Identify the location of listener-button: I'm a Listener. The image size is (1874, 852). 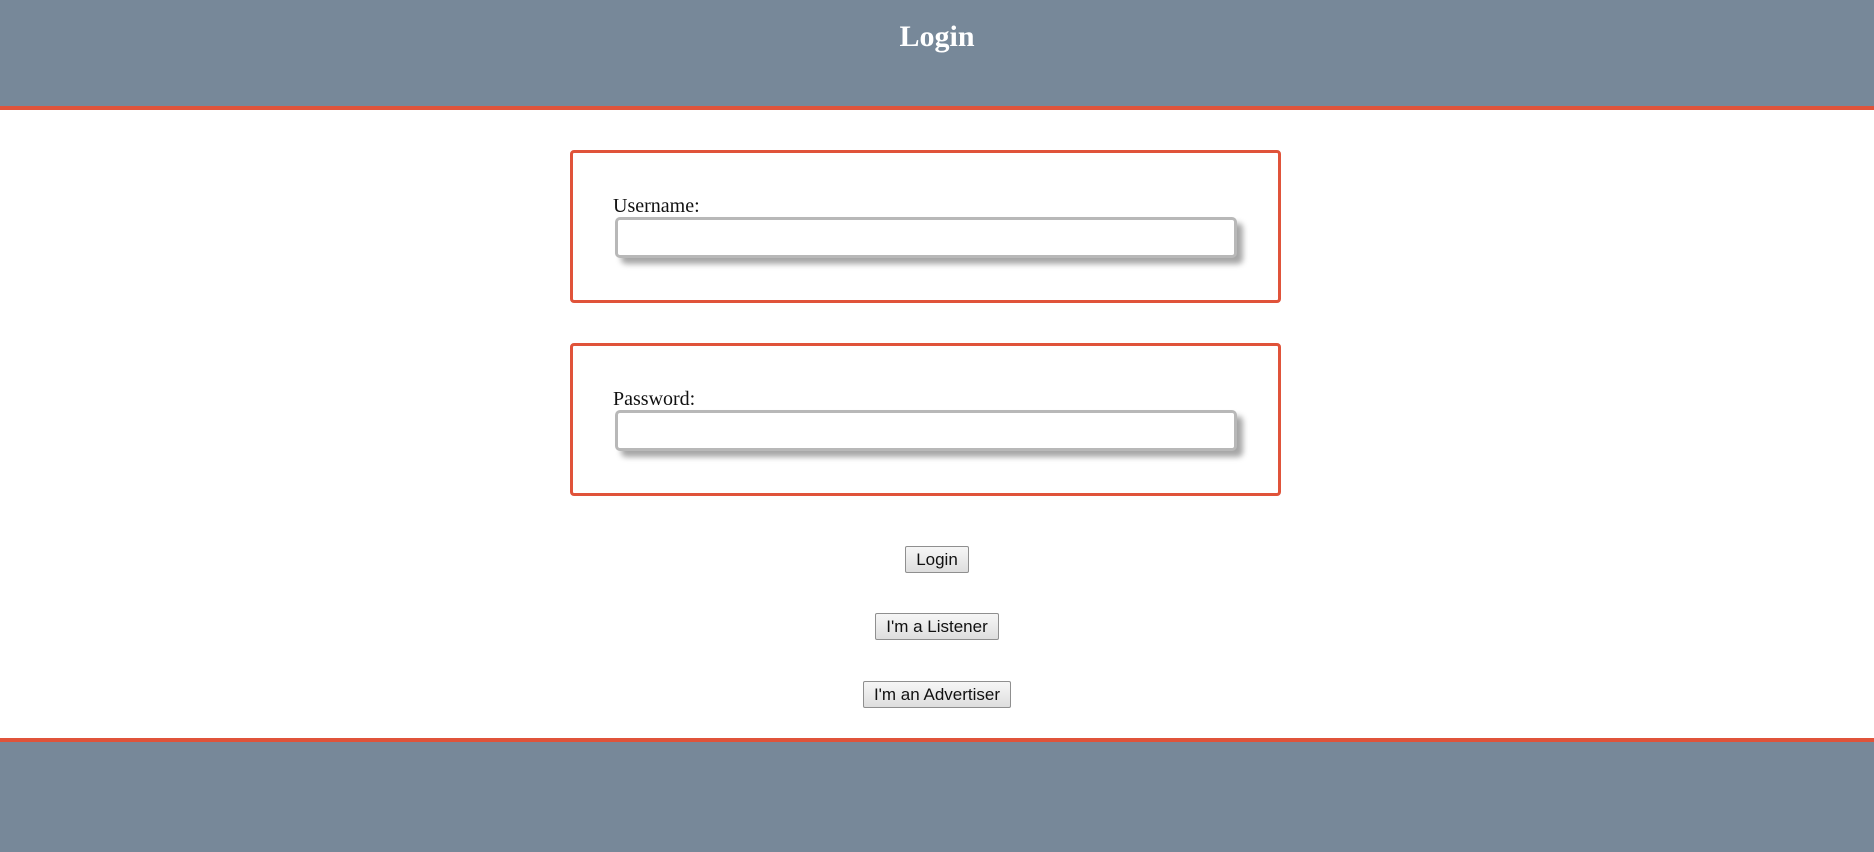
(937, 626).